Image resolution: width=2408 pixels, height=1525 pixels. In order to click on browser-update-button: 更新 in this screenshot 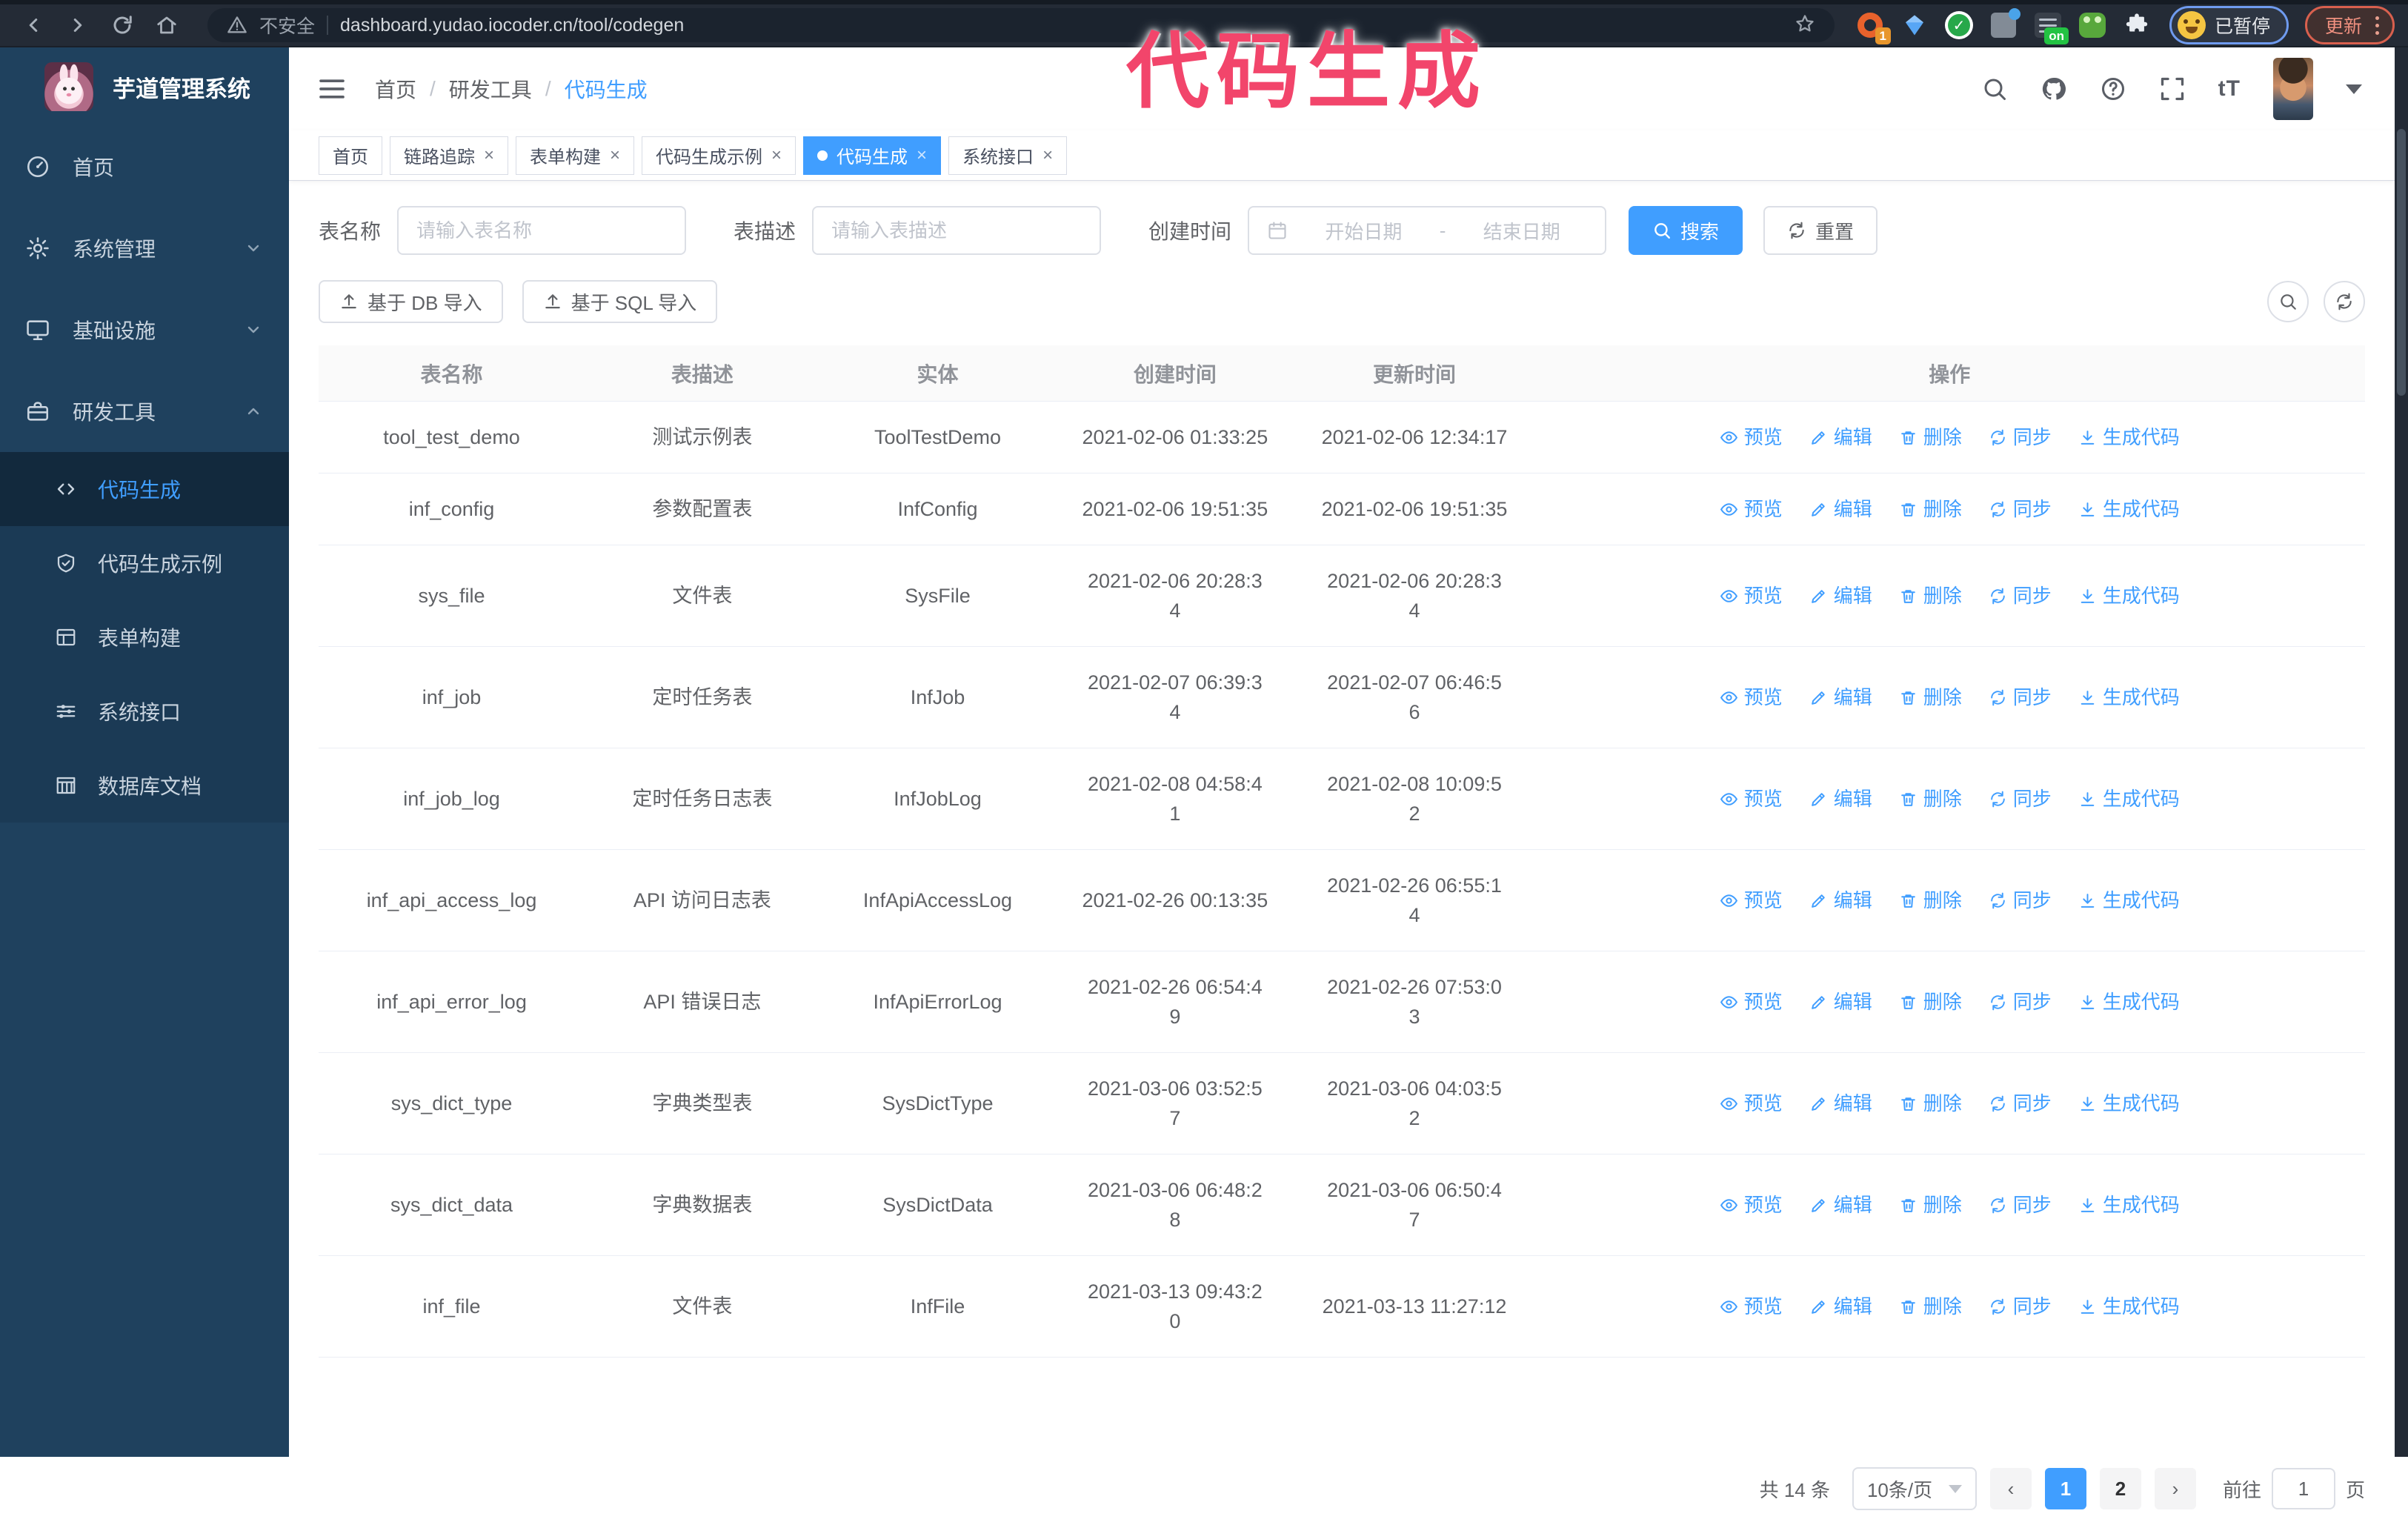, I will do `click(2350, 25)`.